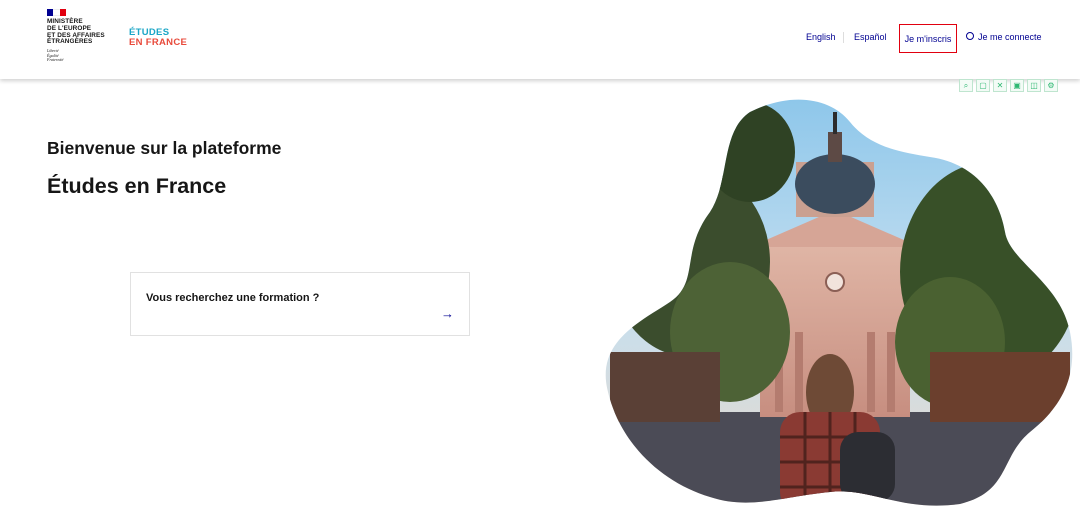 The width and height of the screenshot is (1080, 521). Describe the element at coordinates (56, 12) in the screenshot. I see `french-flag-icon` at that location.